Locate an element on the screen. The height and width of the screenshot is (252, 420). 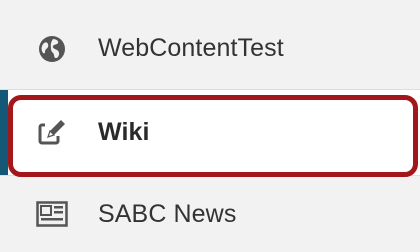
active-indicator is located at coordinates (4, 132).